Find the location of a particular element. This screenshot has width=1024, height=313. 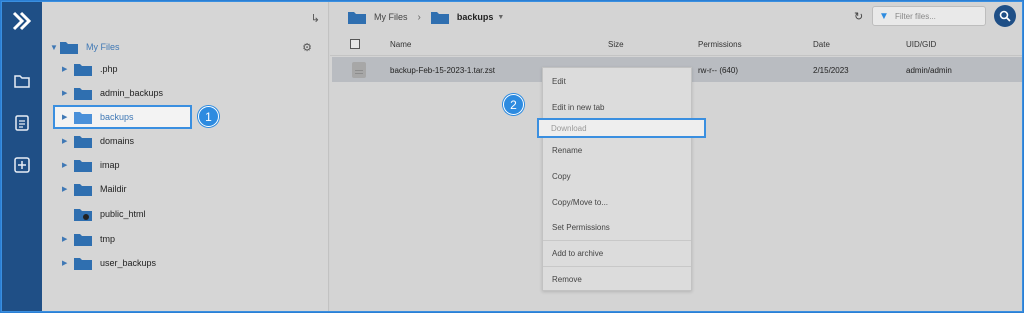

filter-funnel-icon: ▼ is located at coordinates (884, 16).